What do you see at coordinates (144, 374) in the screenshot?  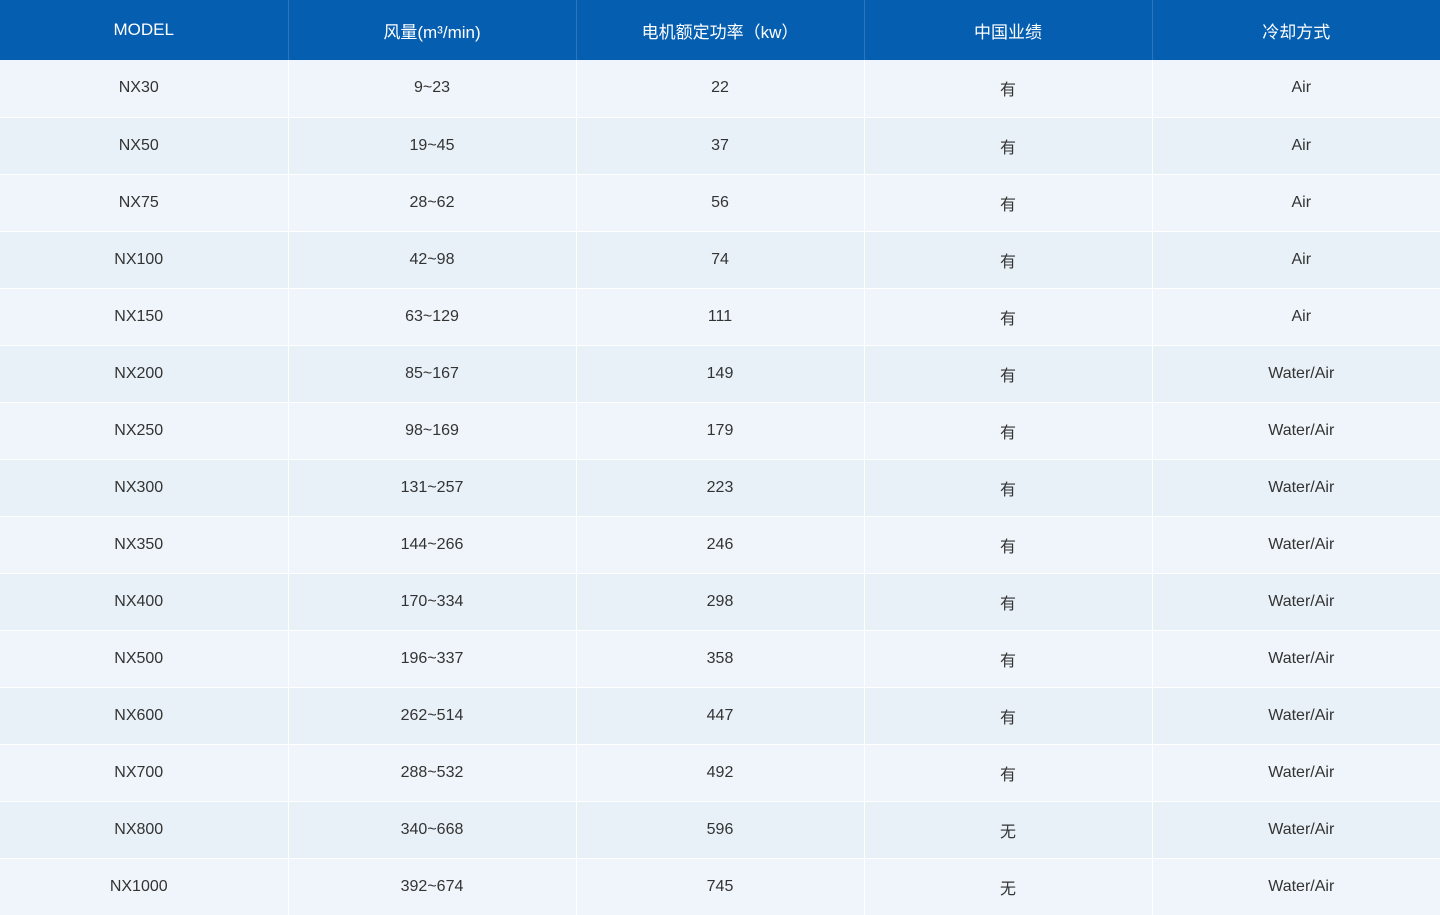 I see `cell-model: NX200` at bounding box center [144, 374].